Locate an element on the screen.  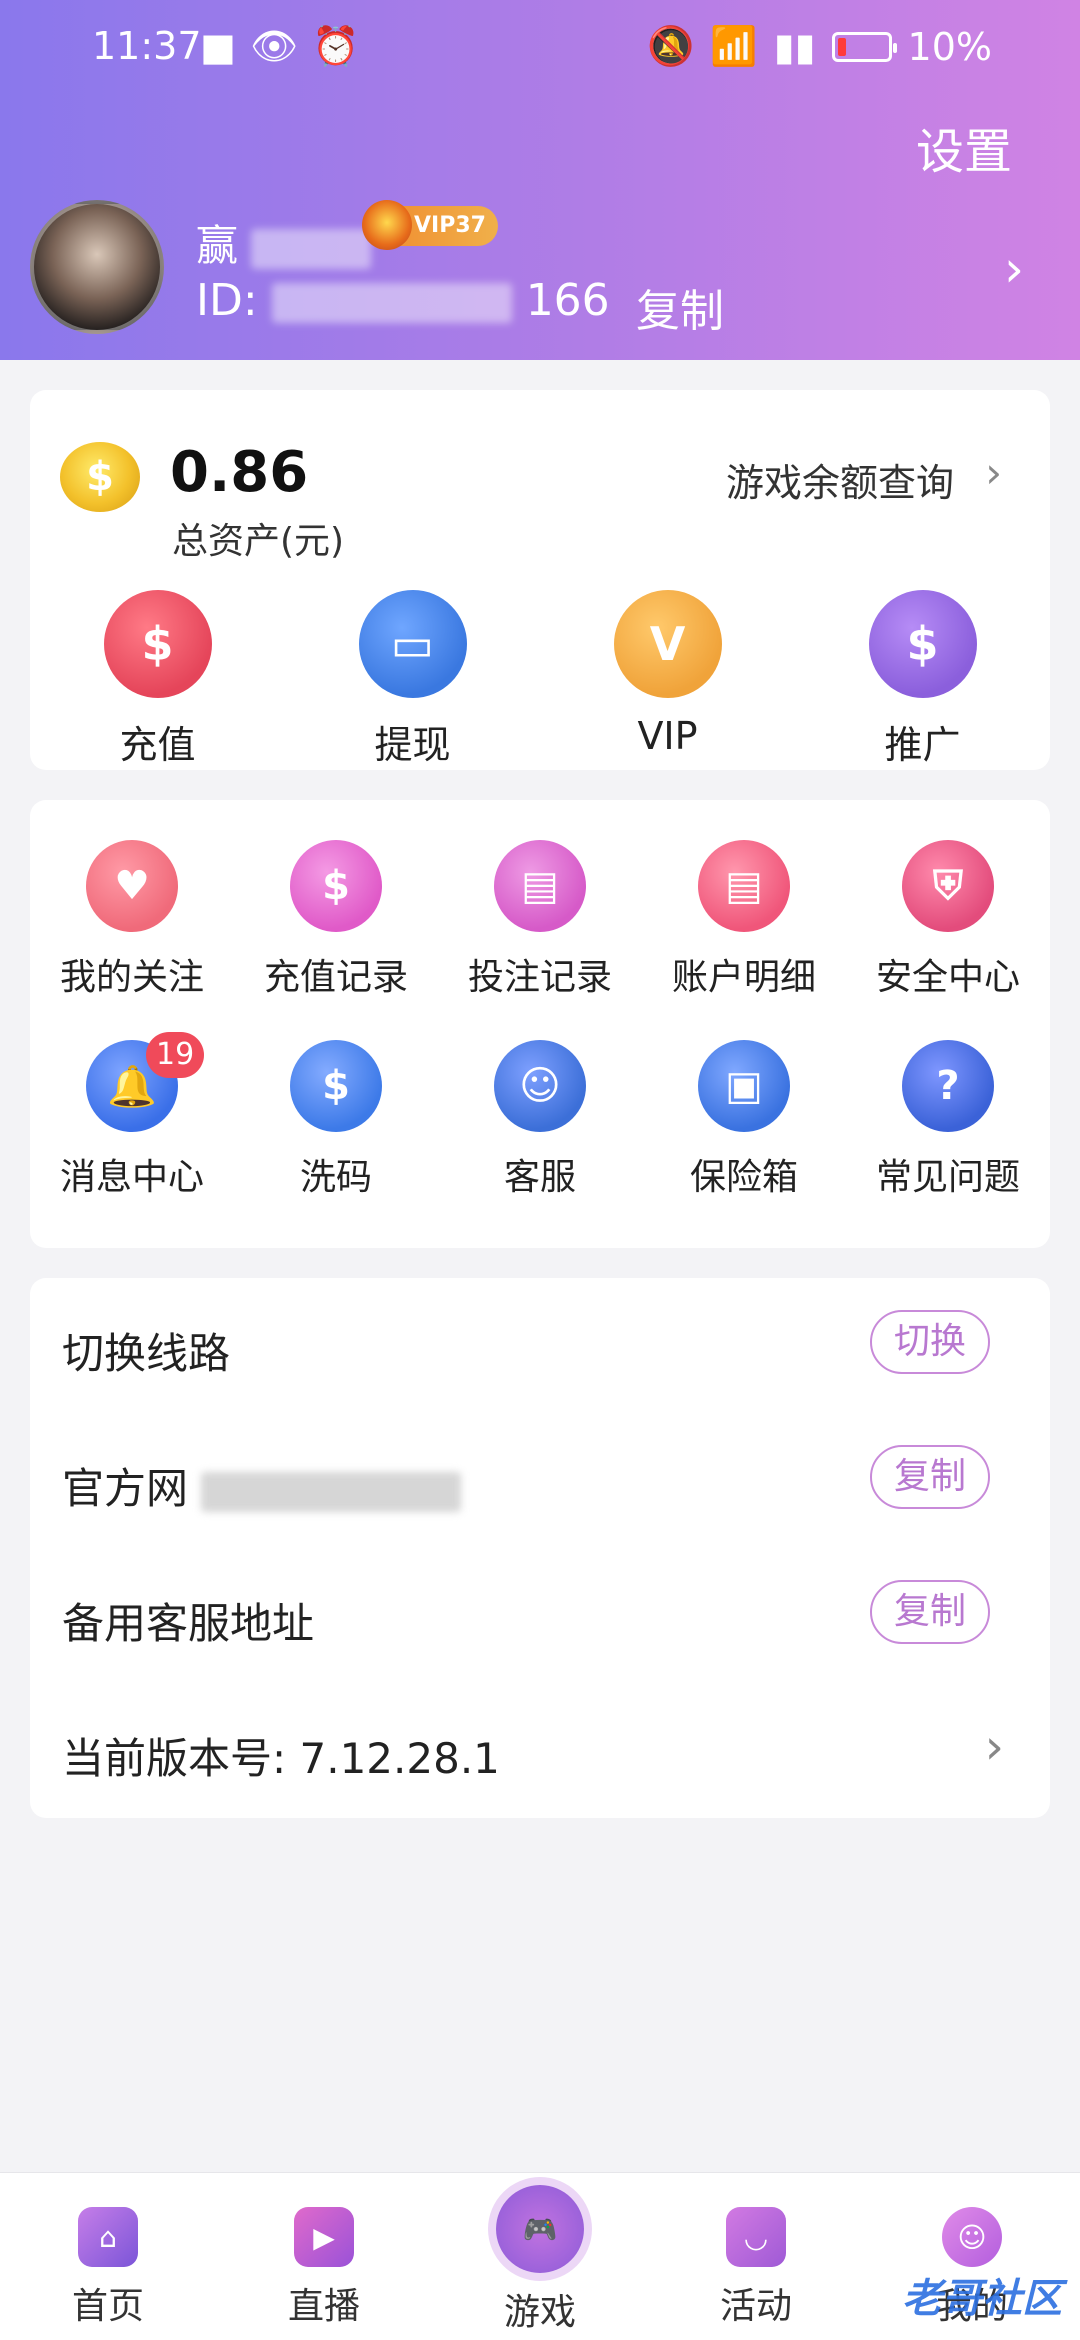
official-site-label: 官方网 is located at coordinates (262, 1485).